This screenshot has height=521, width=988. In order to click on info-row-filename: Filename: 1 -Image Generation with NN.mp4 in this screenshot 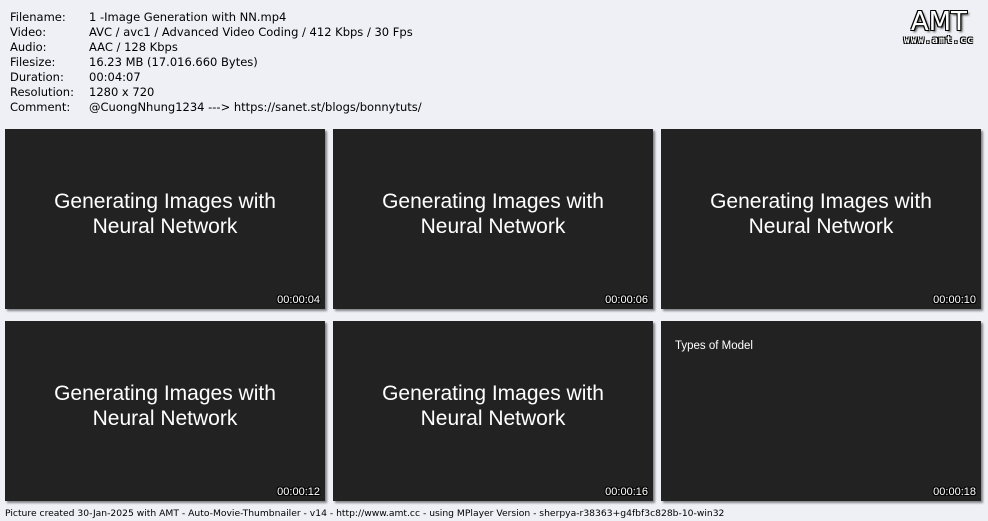, I will do `click(216, 17)`.